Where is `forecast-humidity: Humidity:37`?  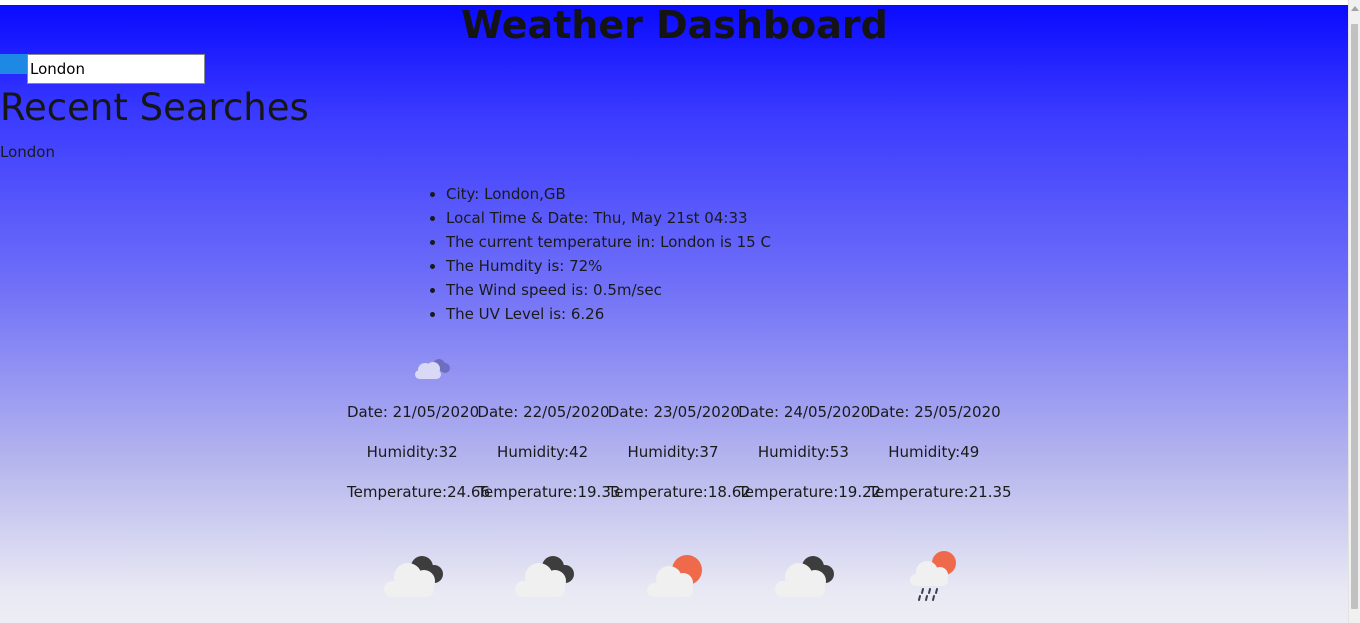
forecast-humidity: Humidity:37 is located at coordinates (673, 452).